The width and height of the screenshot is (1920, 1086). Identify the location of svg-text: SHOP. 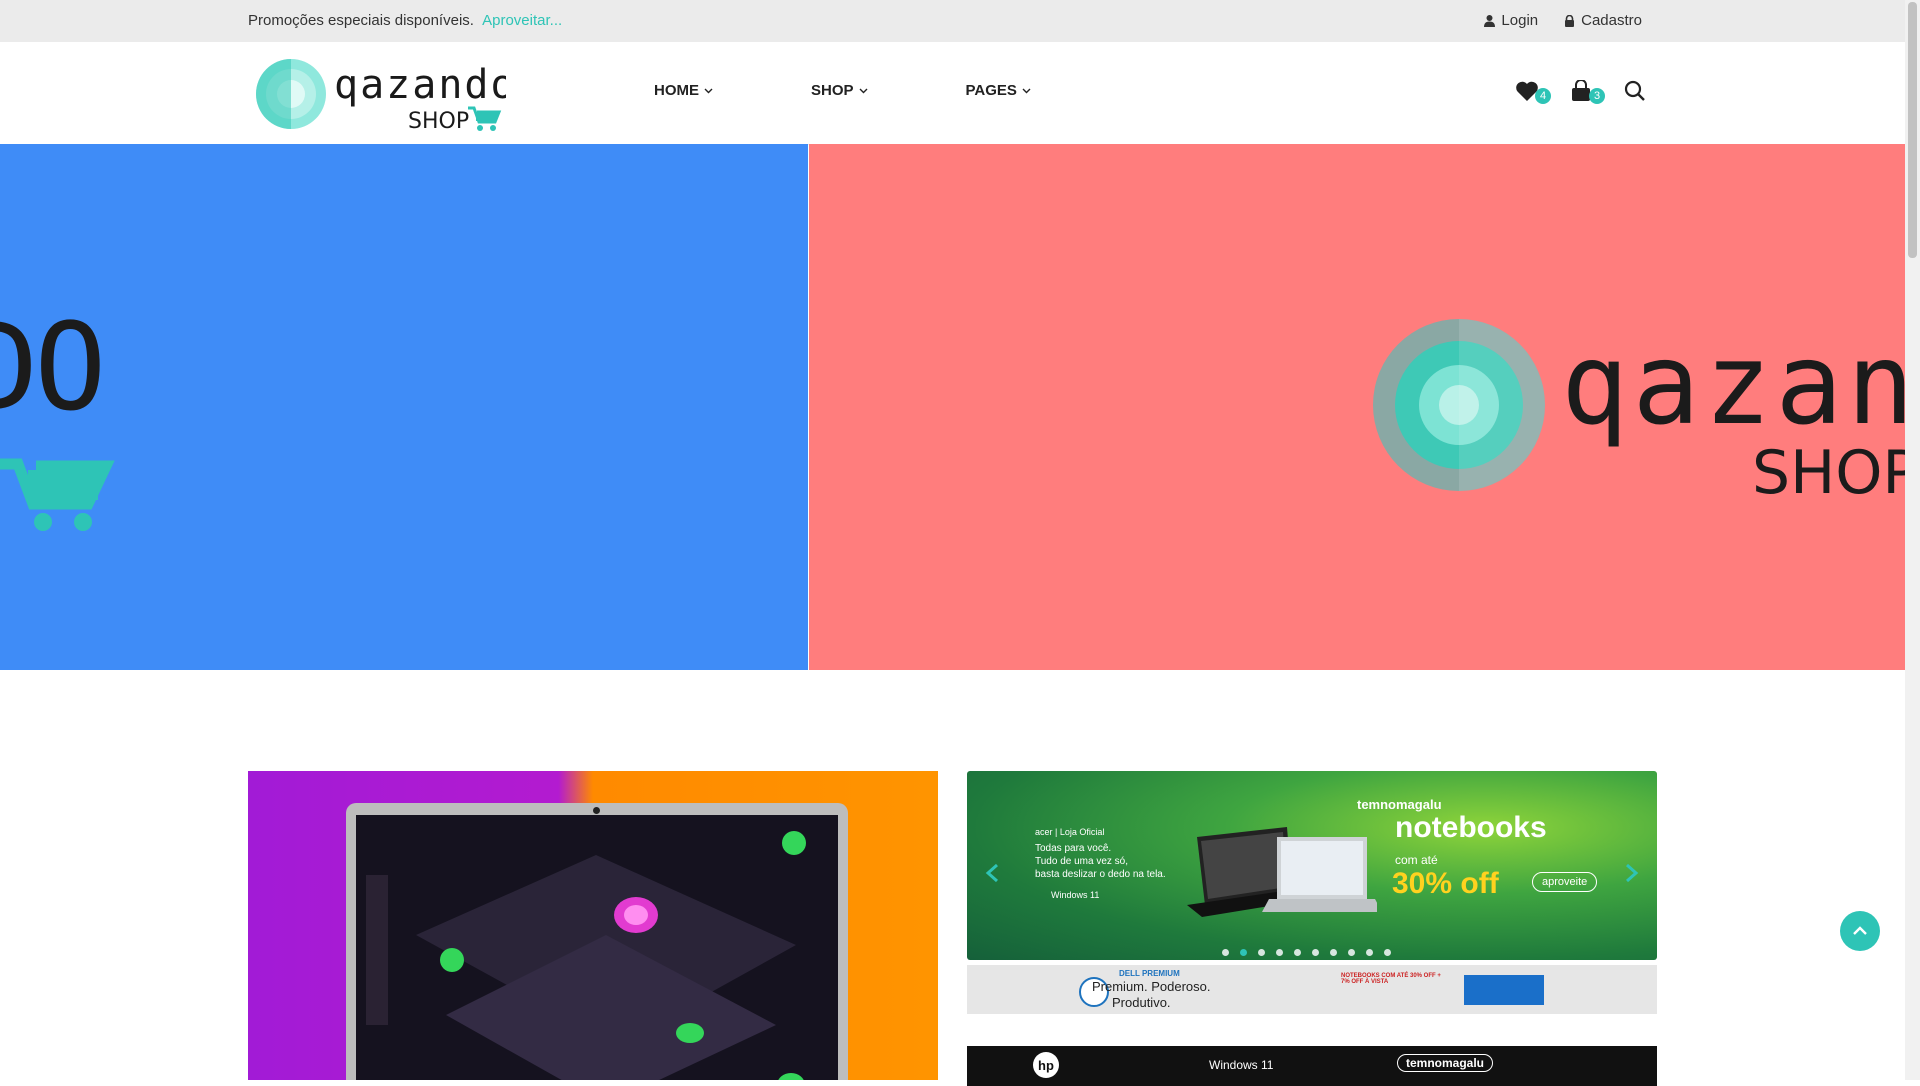
(438, 121).